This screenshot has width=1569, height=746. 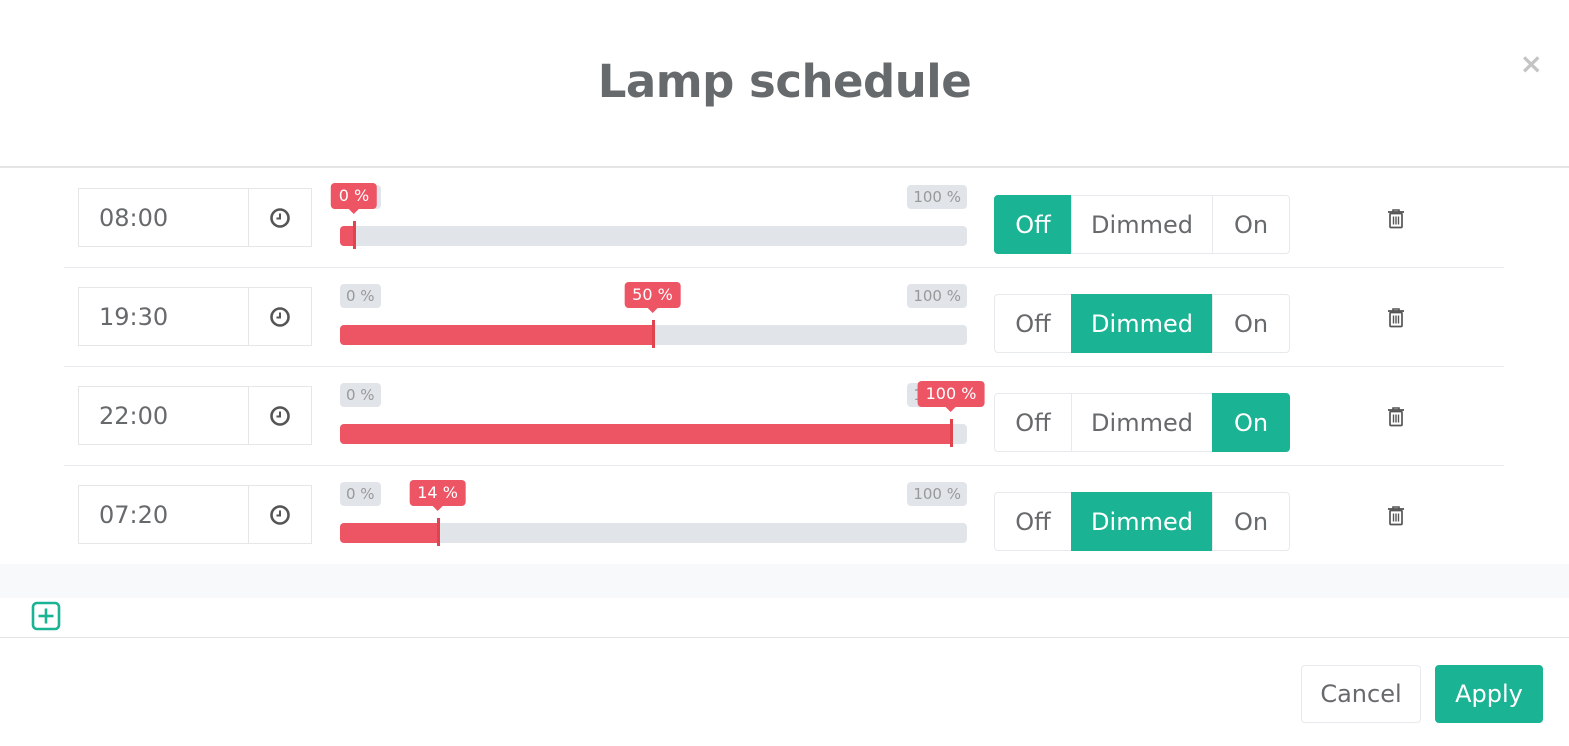 I want to click on close-icon: ×, so click(x=1531, y=64).